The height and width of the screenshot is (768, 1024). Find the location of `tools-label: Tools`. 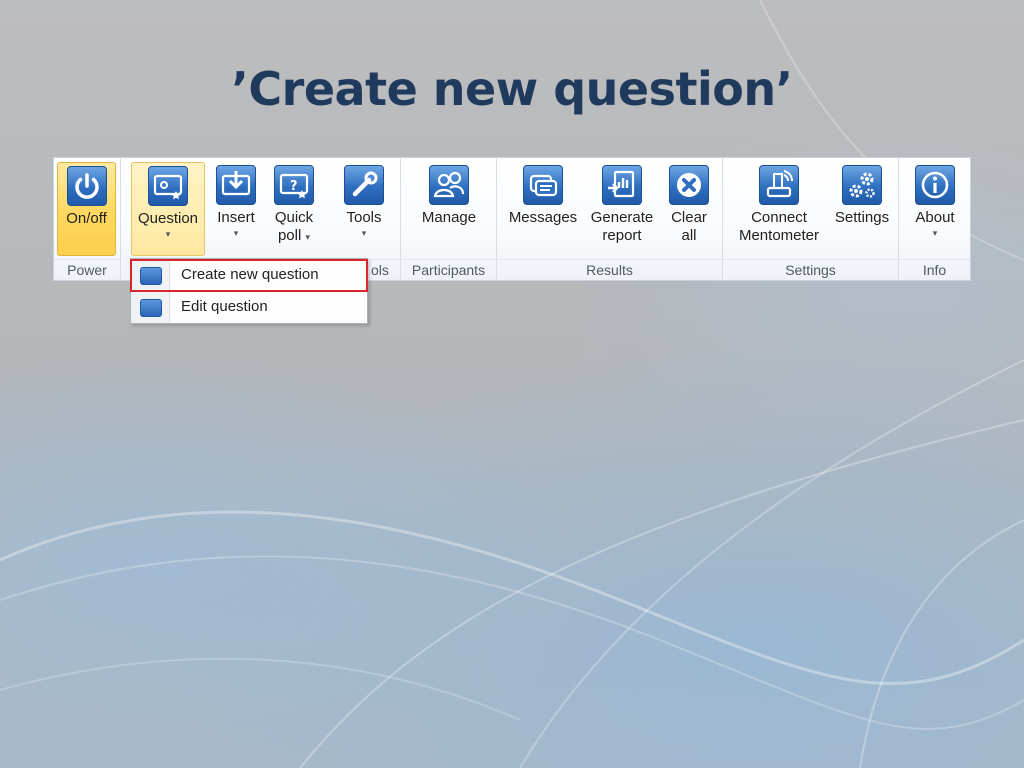

tools-label: Tools is located at coordinates (364, 217).